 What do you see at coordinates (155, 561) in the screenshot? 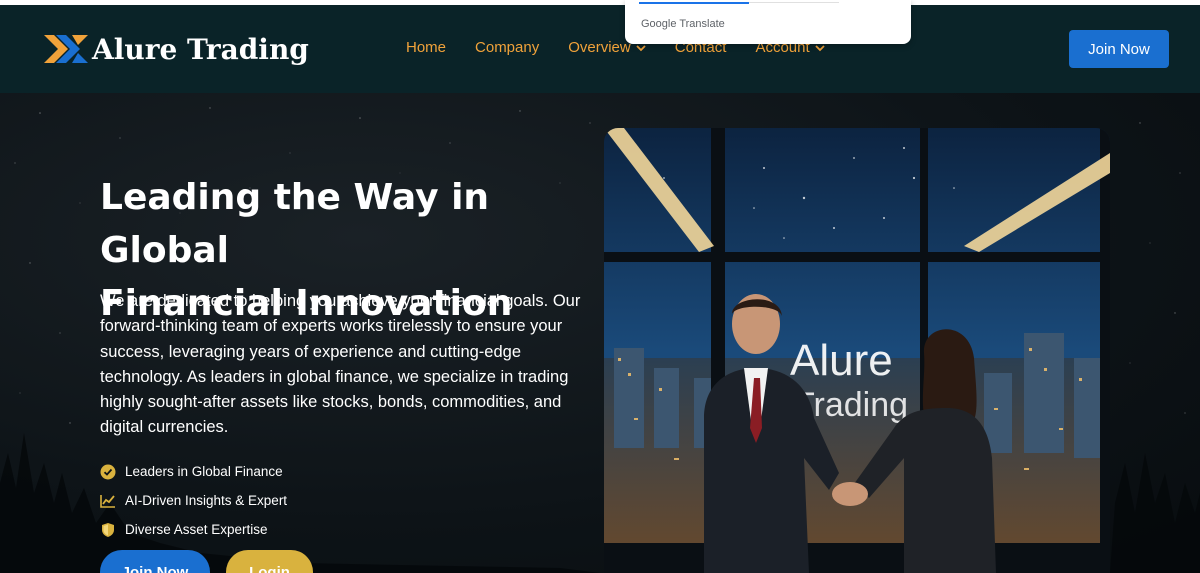
I see `hero-join-button: Join Now` at bounding box center [155, 561].